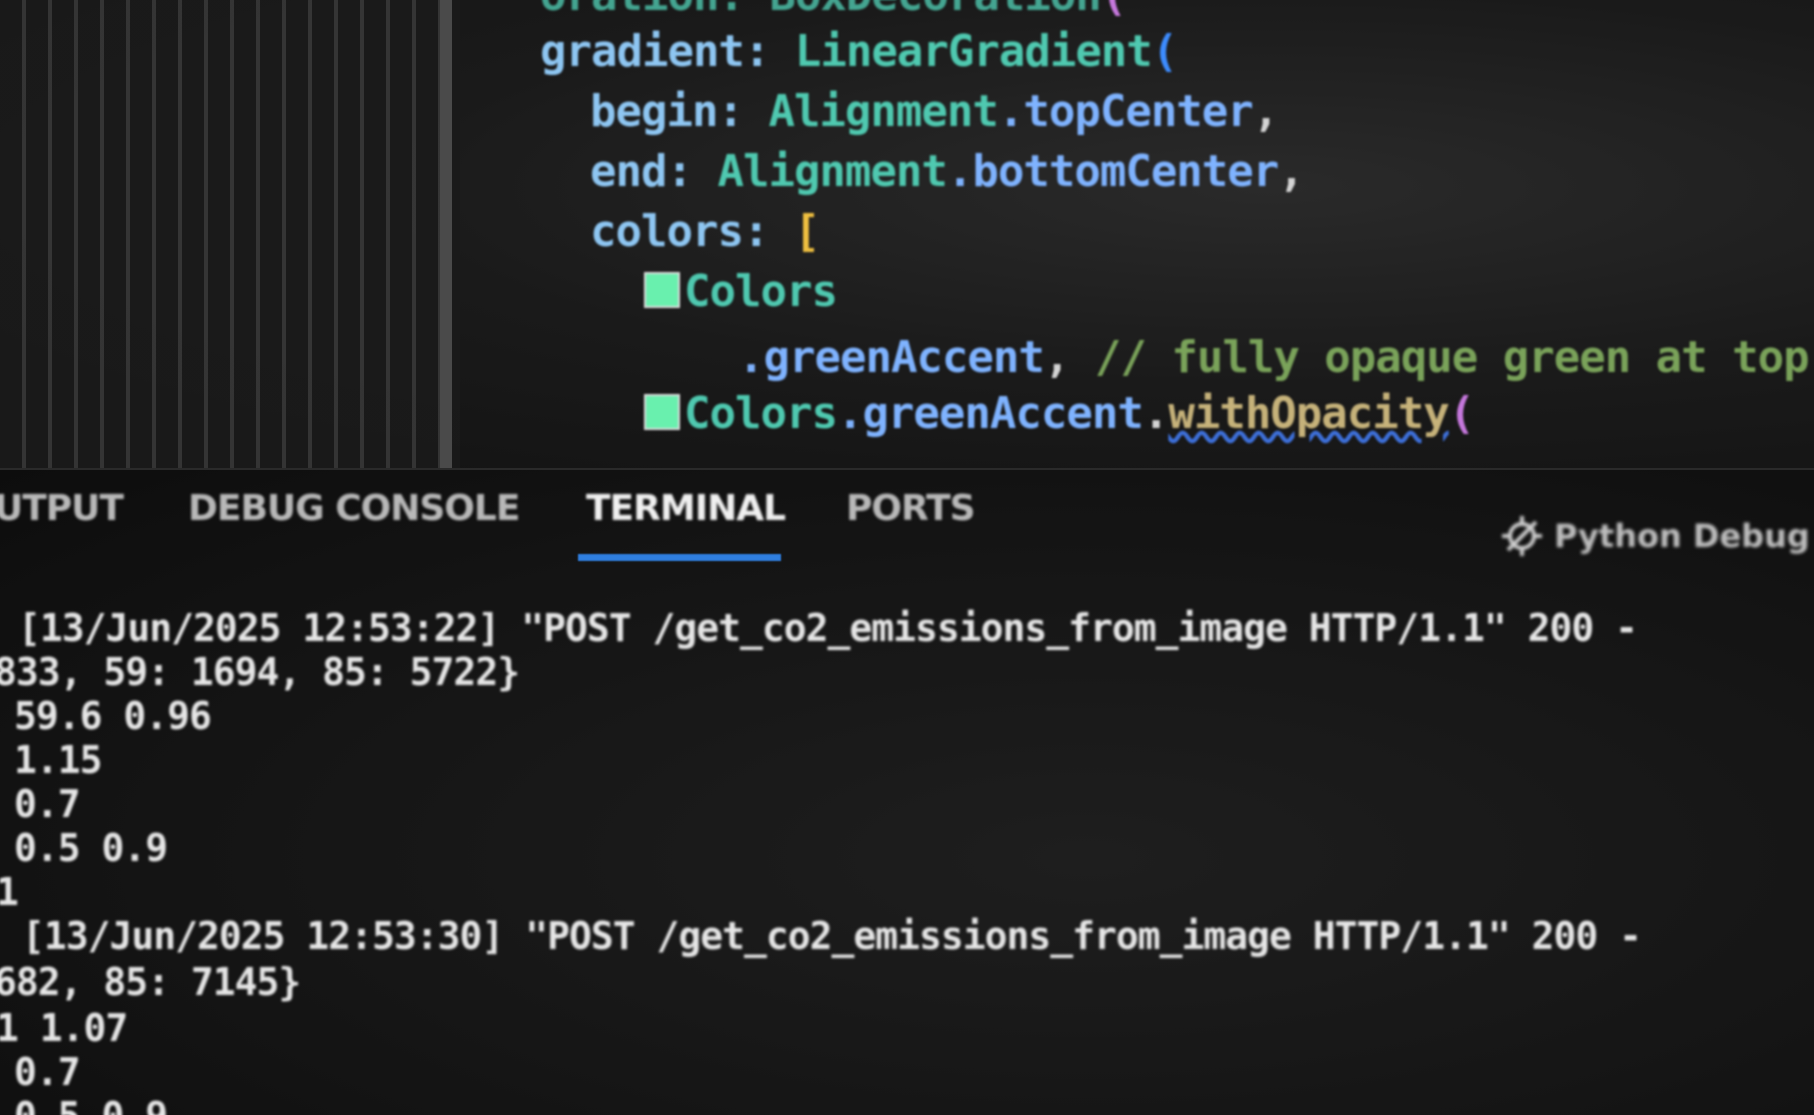  What do you see at coordinates (150, 982) in the screenshot?
I see `terminal-line: 682, 85: 7145}` at bounding box center [150, 982].